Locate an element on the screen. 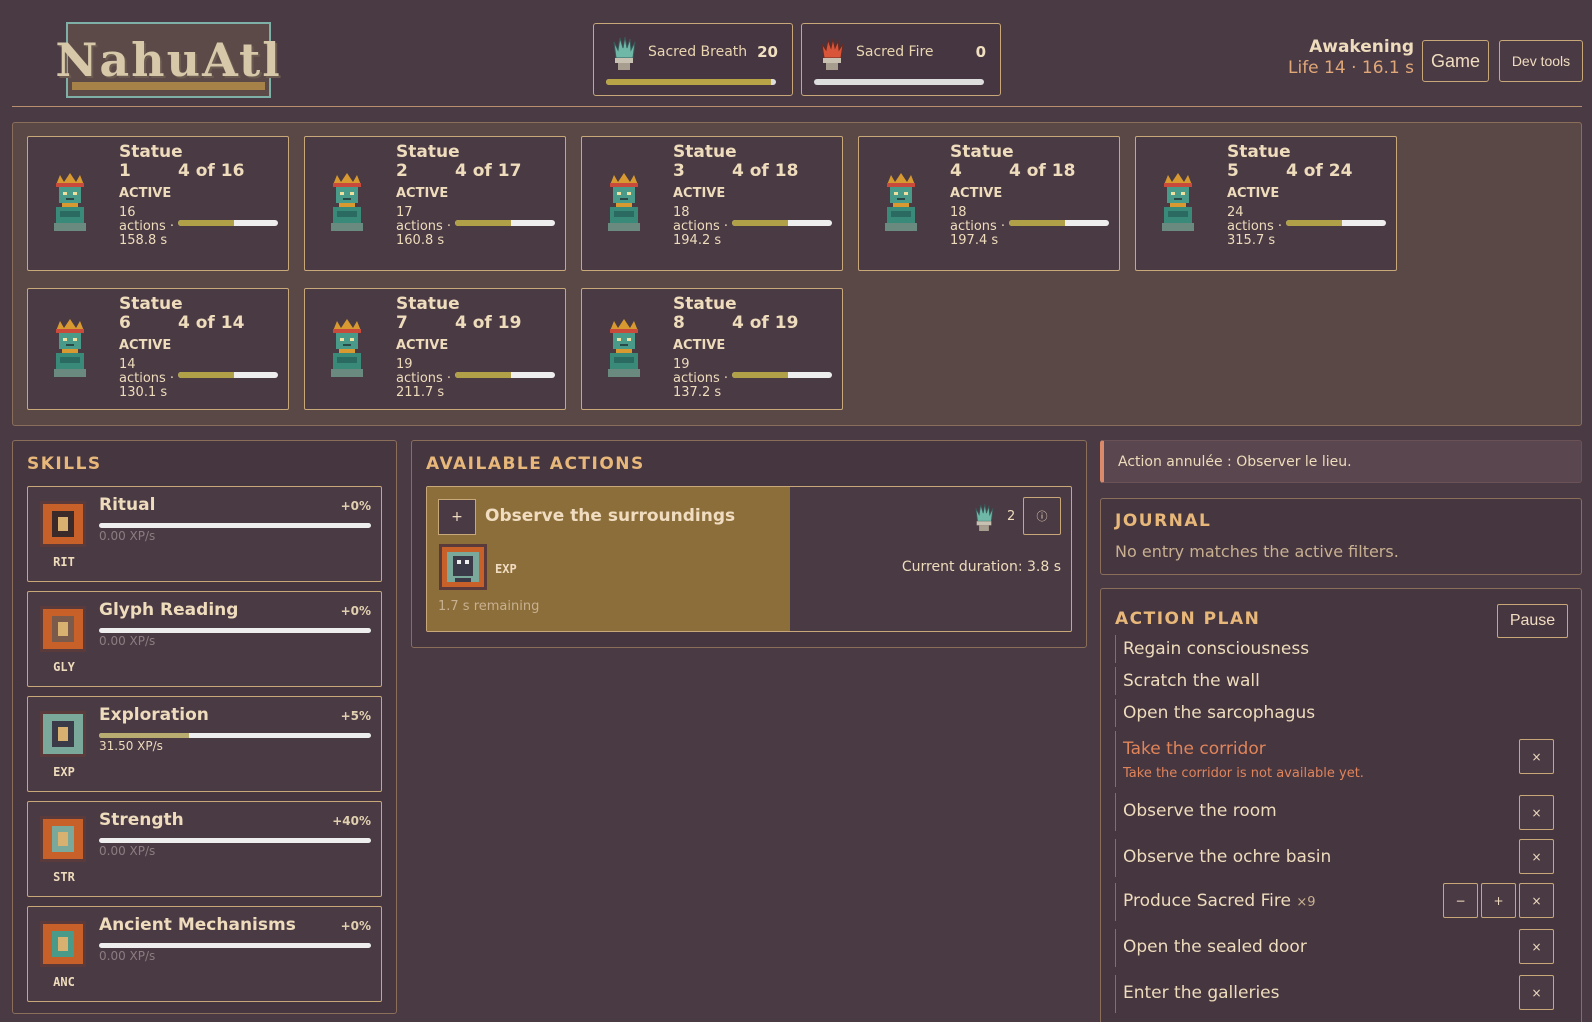 The width and height of the screenshot is (1592, 1022). plan-item-decrease-button: − is located at coordinates (1460, 900).